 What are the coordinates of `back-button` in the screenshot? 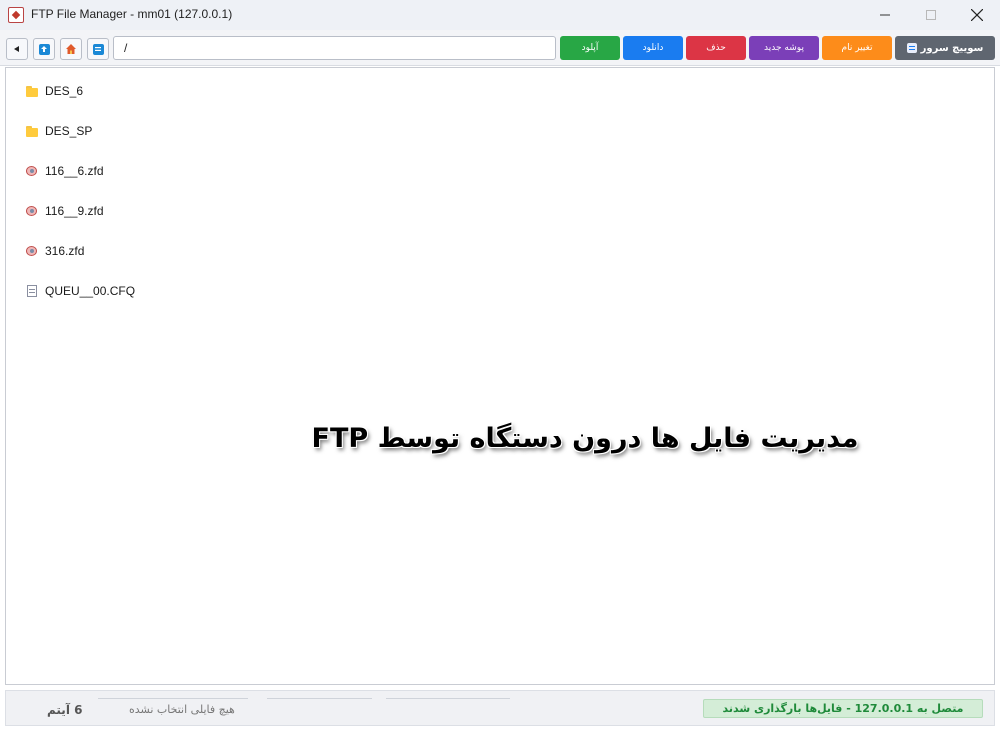 It's located at (17, 49).